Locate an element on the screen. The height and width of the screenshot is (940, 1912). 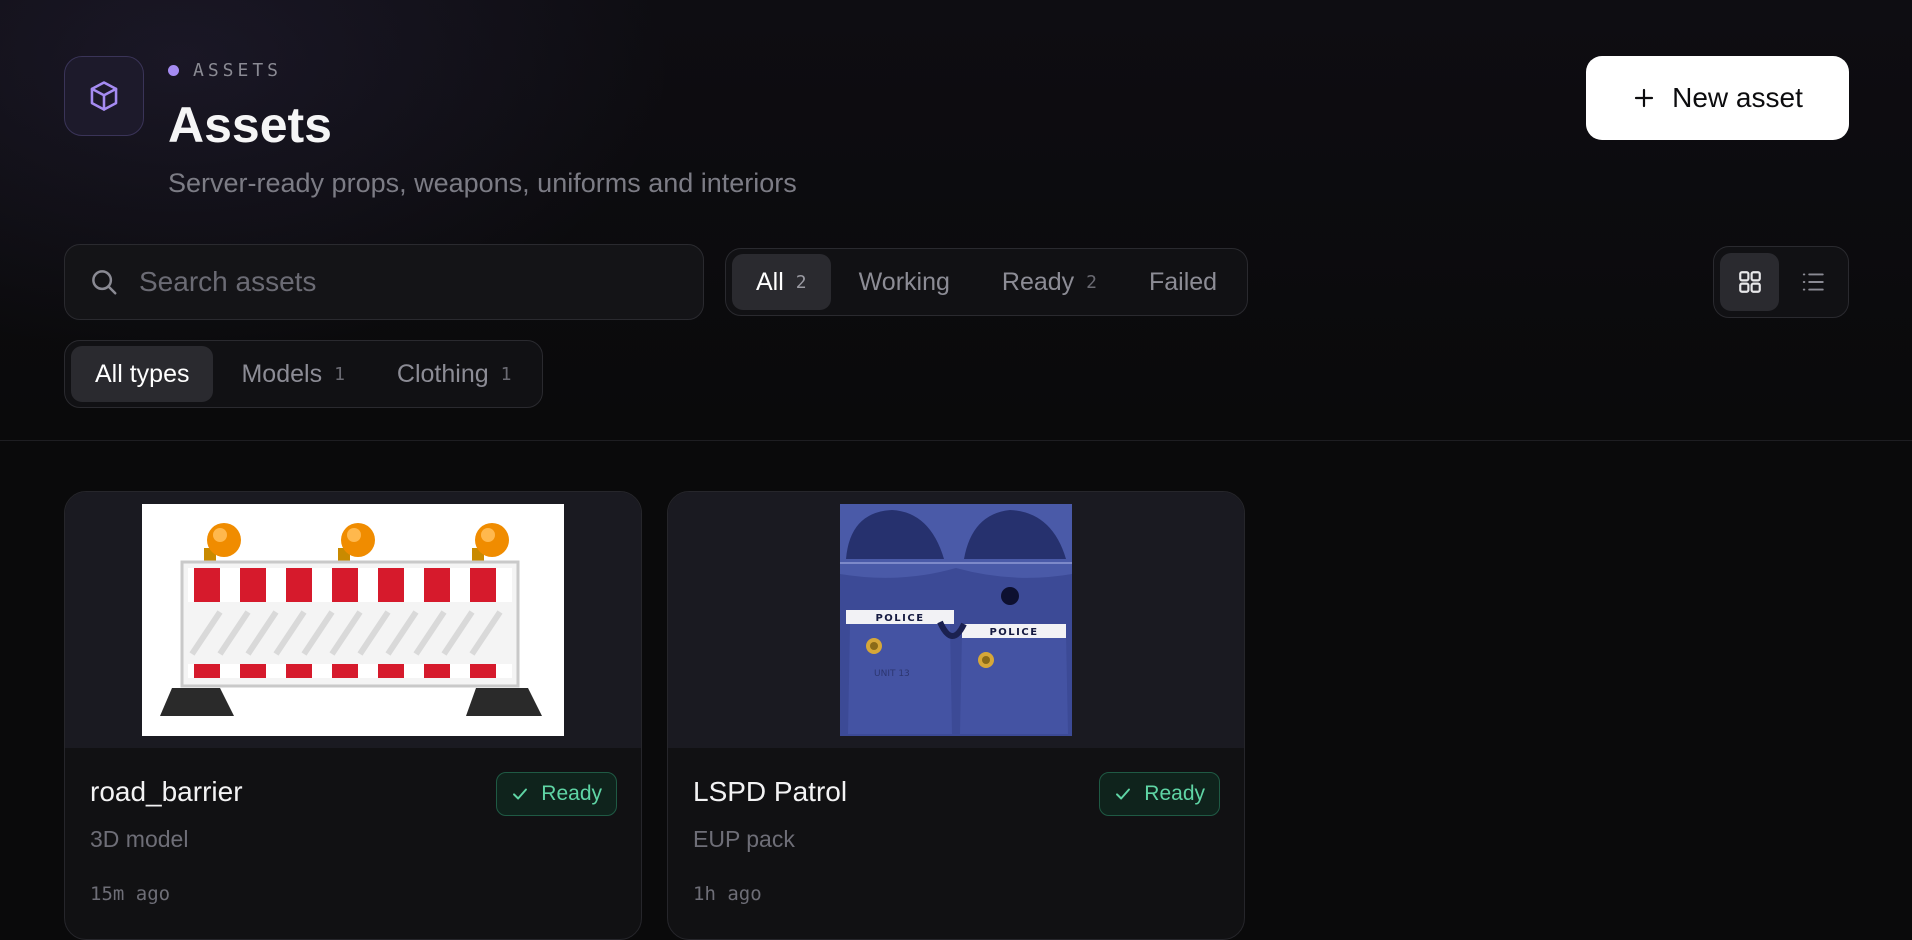
list-view-icon is located at coordinates (1813, 282).